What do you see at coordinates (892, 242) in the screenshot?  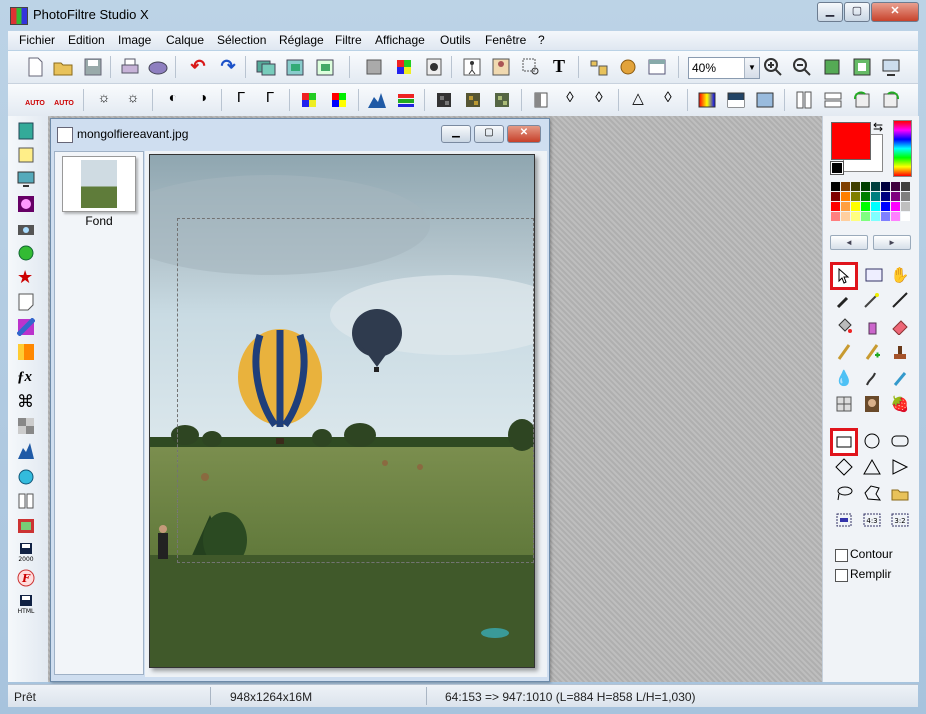 I see `palette-next-button: ►` at bounding box center [892, 242].